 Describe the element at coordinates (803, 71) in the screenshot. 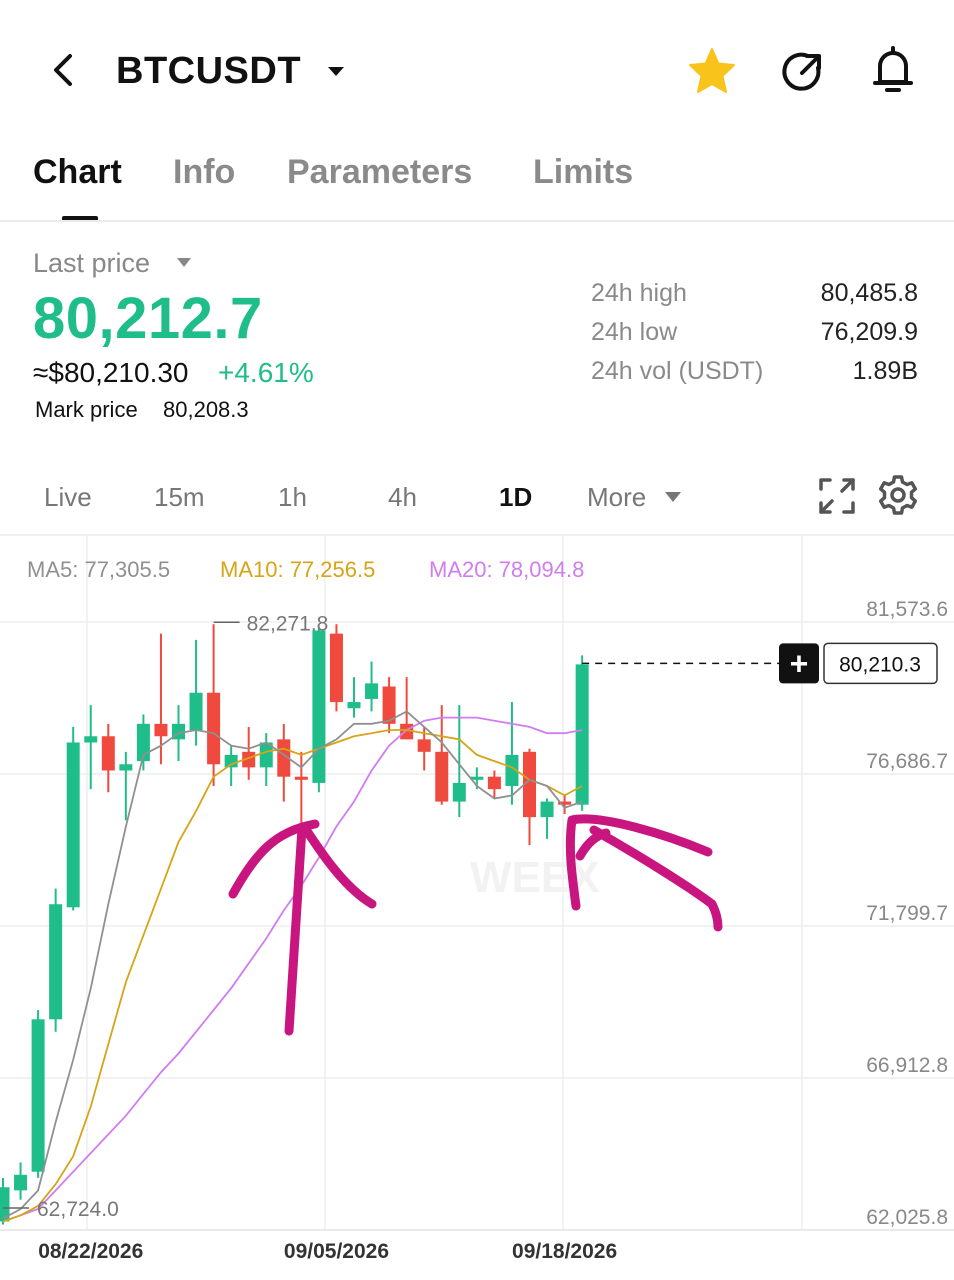

I see `share-icon` at that location.